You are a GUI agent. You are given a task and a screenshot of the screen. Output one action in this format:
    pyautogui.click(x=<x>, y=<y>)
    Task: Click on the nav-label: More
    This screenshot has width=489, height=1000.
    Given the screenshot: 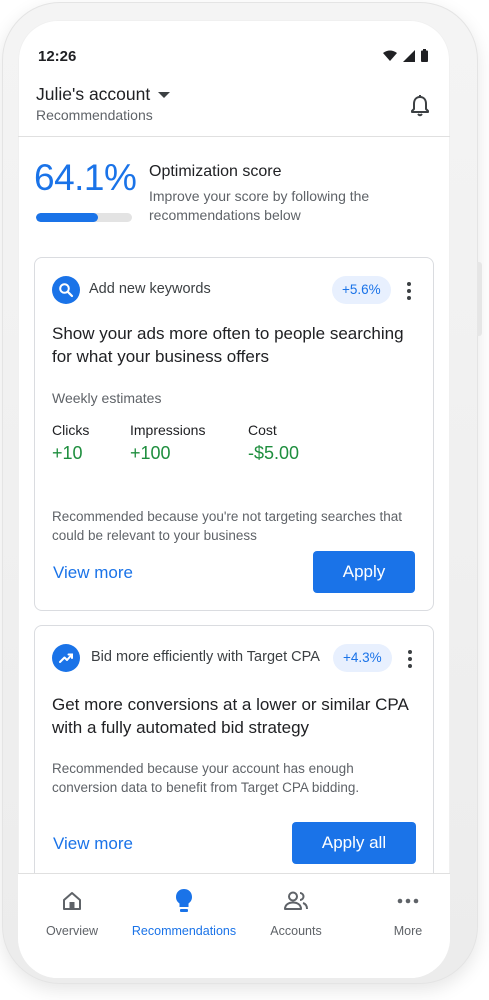 What is the action you would take?
    pyautogui.click(x=408, y=931)
    